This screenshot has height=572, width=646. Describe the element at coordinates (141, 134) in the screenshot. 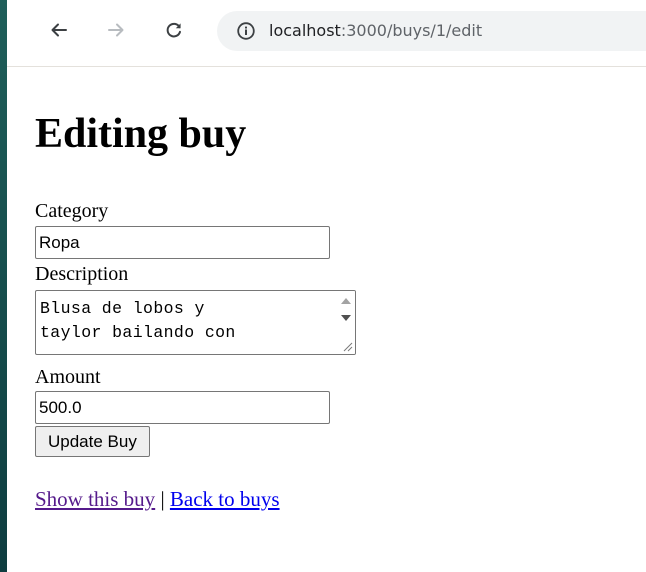

I see `page-title: Editing buy` at that location.